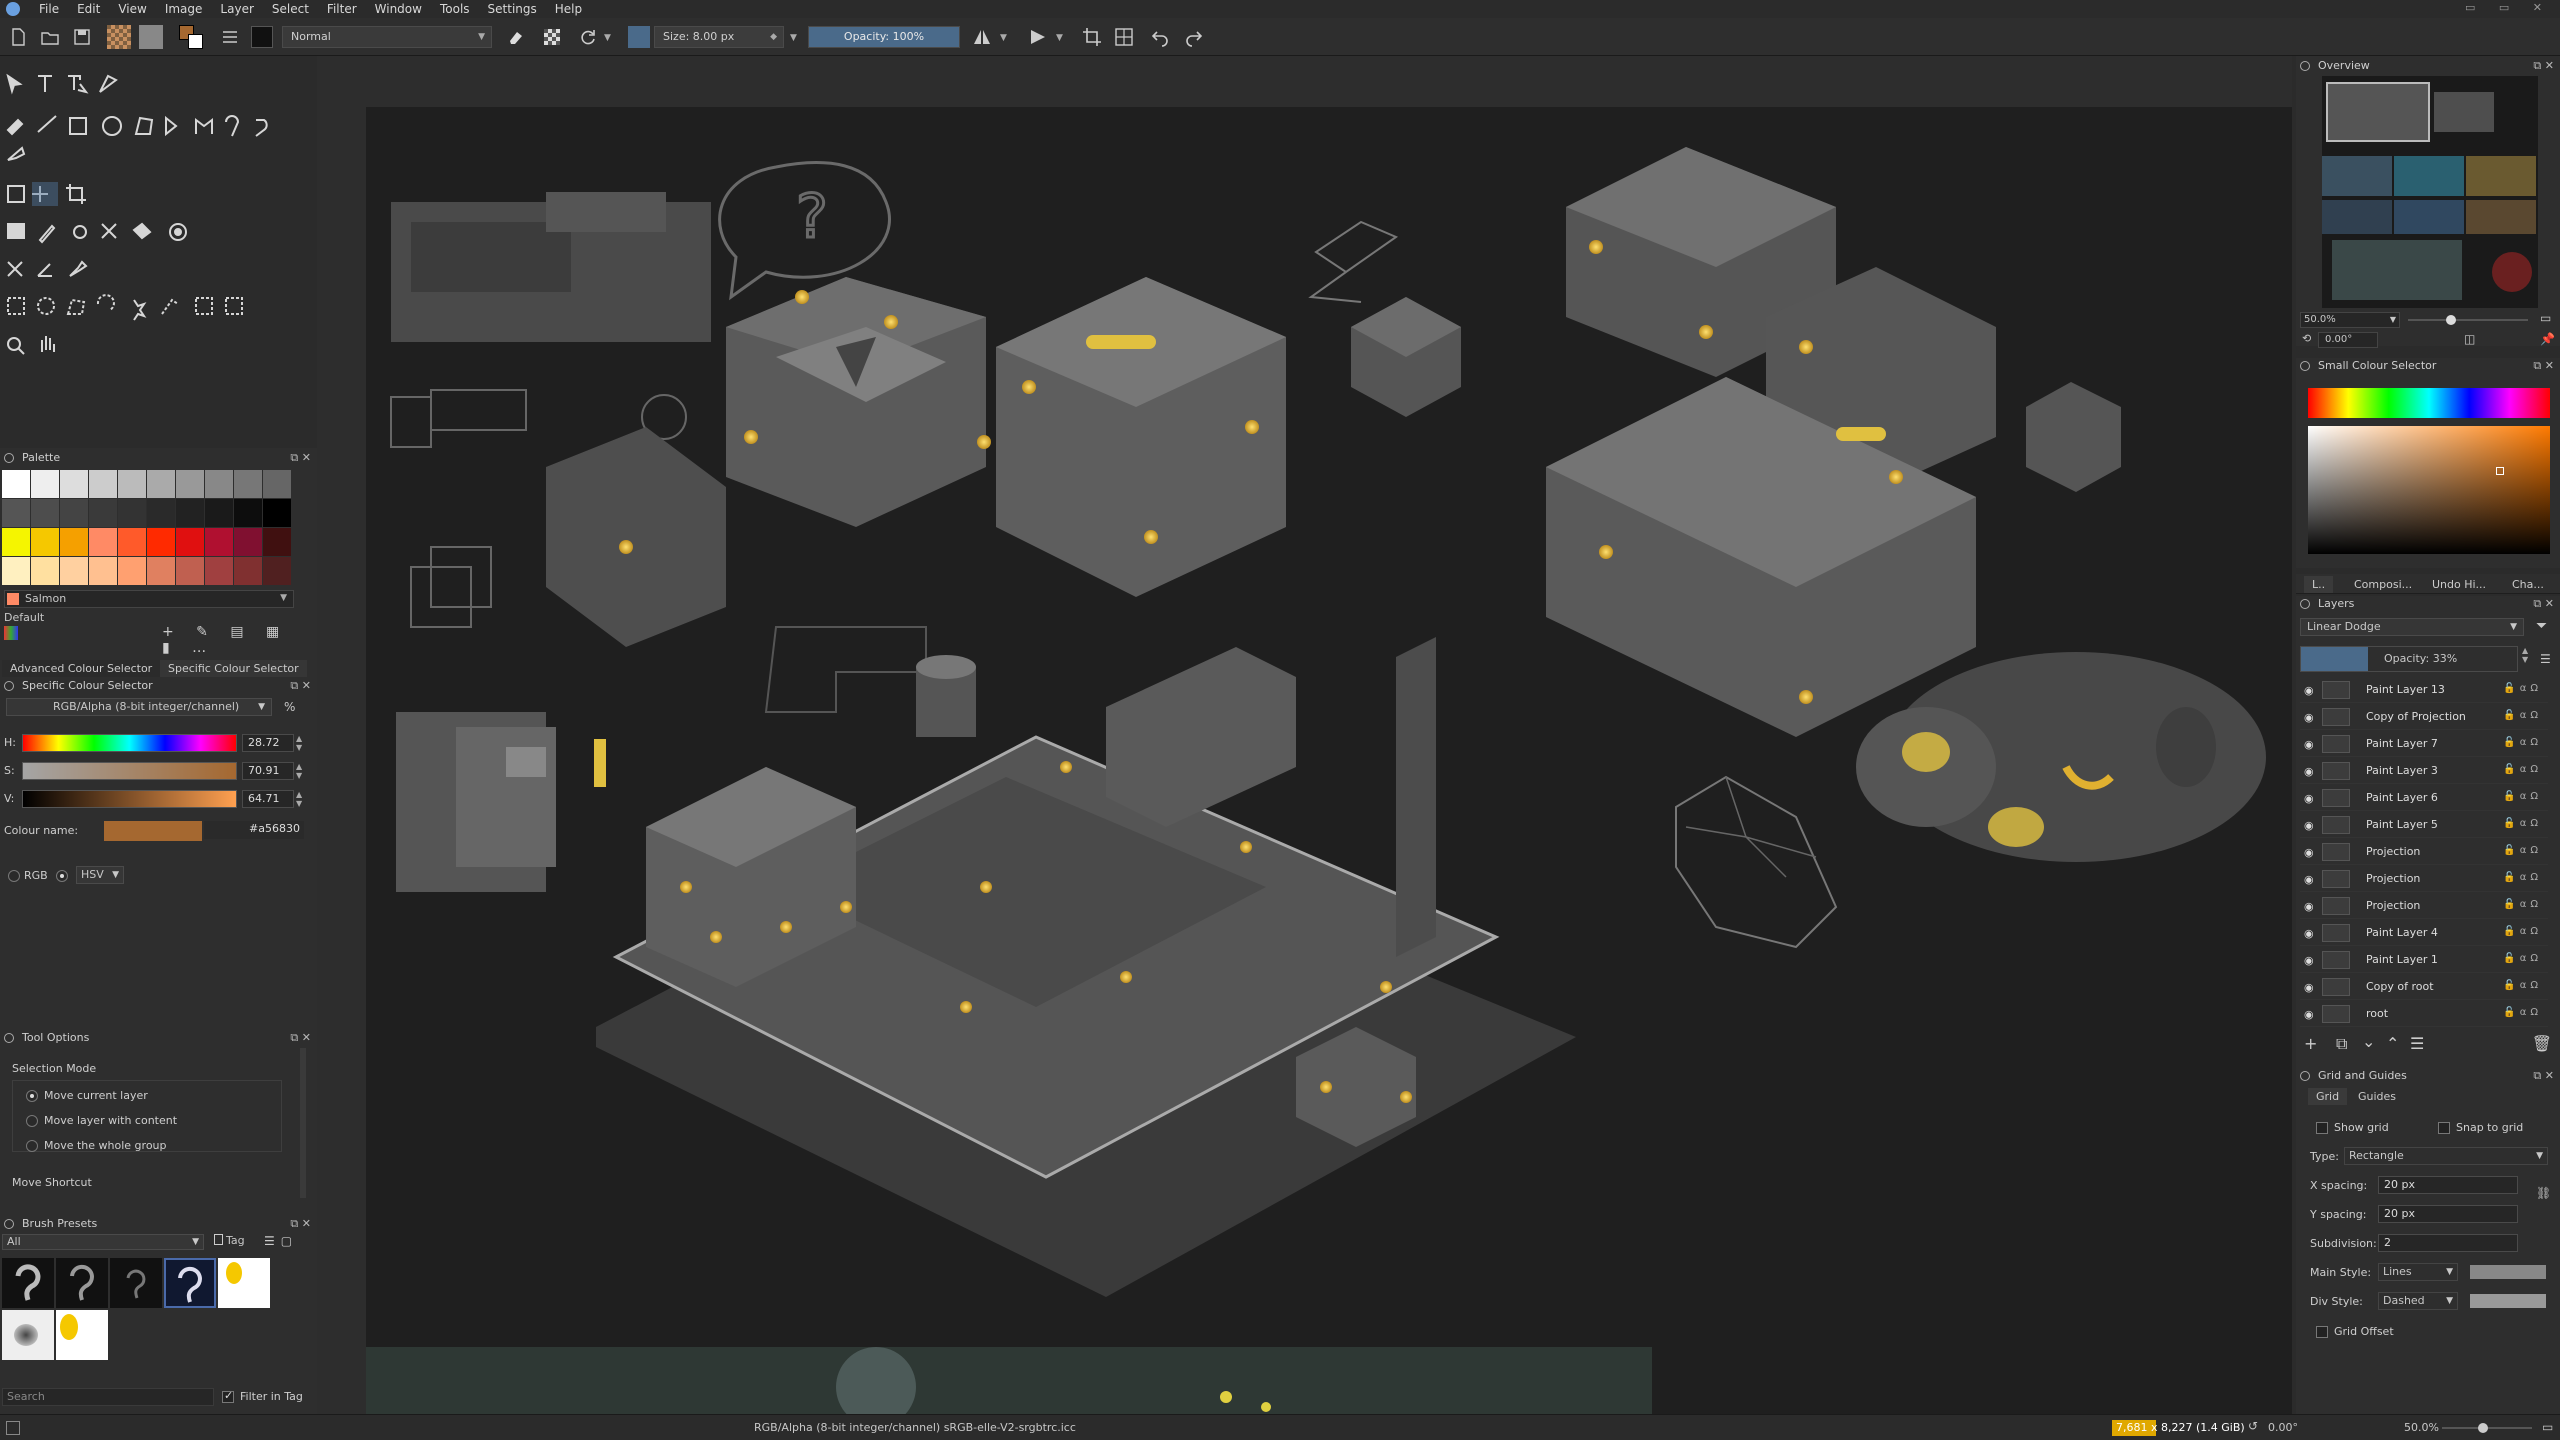  What do you see at coordinates (299, 743) in the screenshot?
I see `spin-arrows-icon: ▲ ▼` at bounding box center [299, 743].